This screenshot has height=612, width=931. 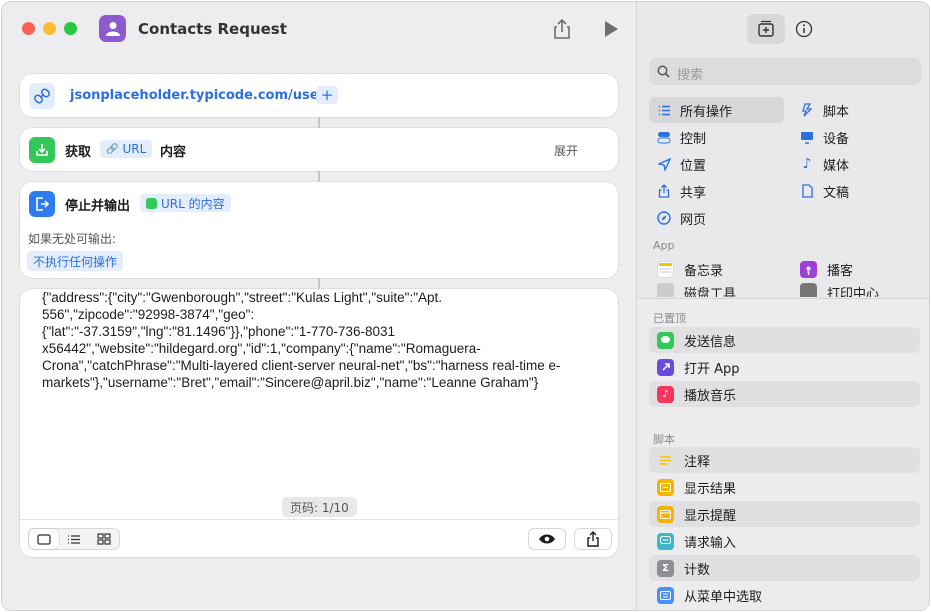 I want to click on category-label: 文稿, so click(x=836, y=193).